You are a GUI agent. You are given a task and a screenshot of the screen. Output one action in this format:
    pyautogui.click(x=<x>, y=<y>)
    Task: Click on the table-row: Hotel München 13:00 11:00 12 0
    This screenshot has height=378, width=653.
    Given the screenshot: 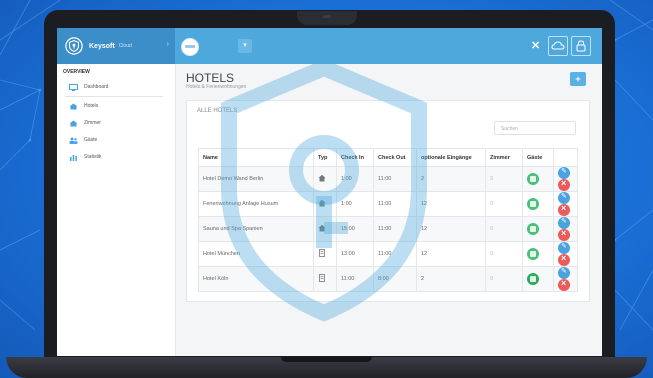 What is the action you would take?
    pyautogui.click(x=388, y=254)
    